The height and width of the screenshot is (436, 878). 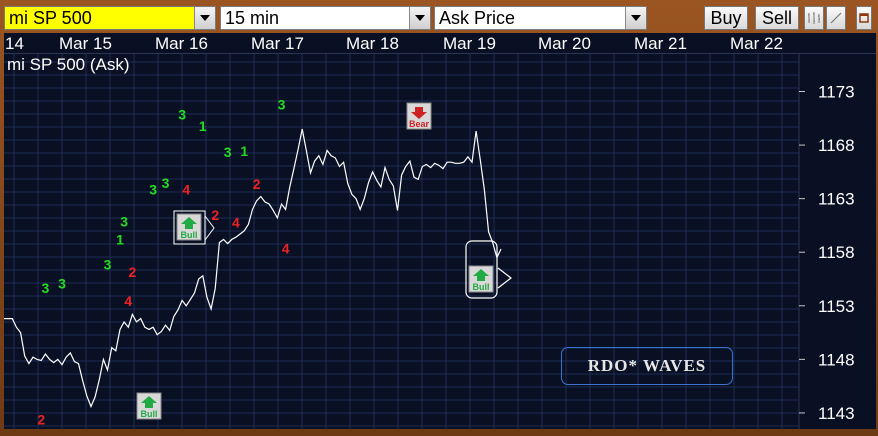 What do you see at coordinates (252, 18) in the screenshot?
I see `interval-value: 15 min` at bounding box center [252, 18].